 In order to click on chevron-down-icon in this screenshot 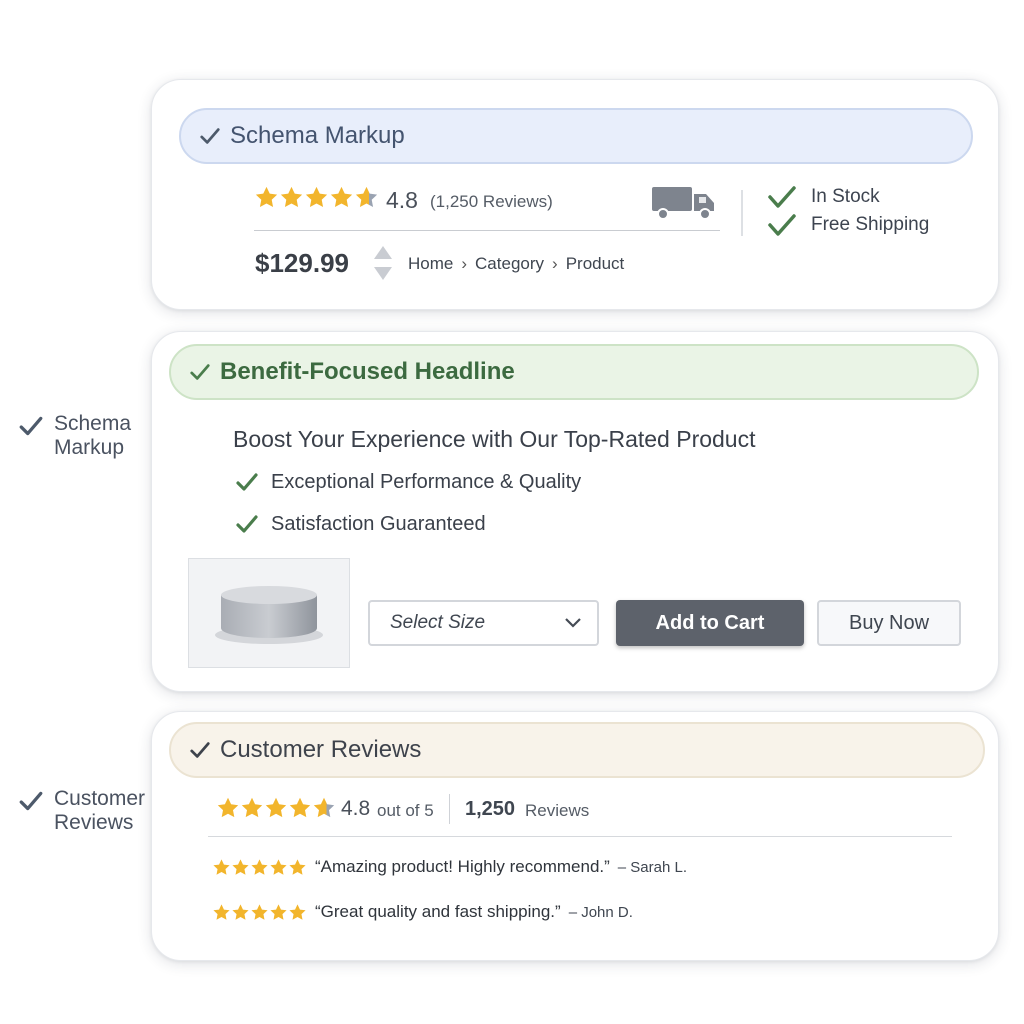, I will do `click(573, 623)`.